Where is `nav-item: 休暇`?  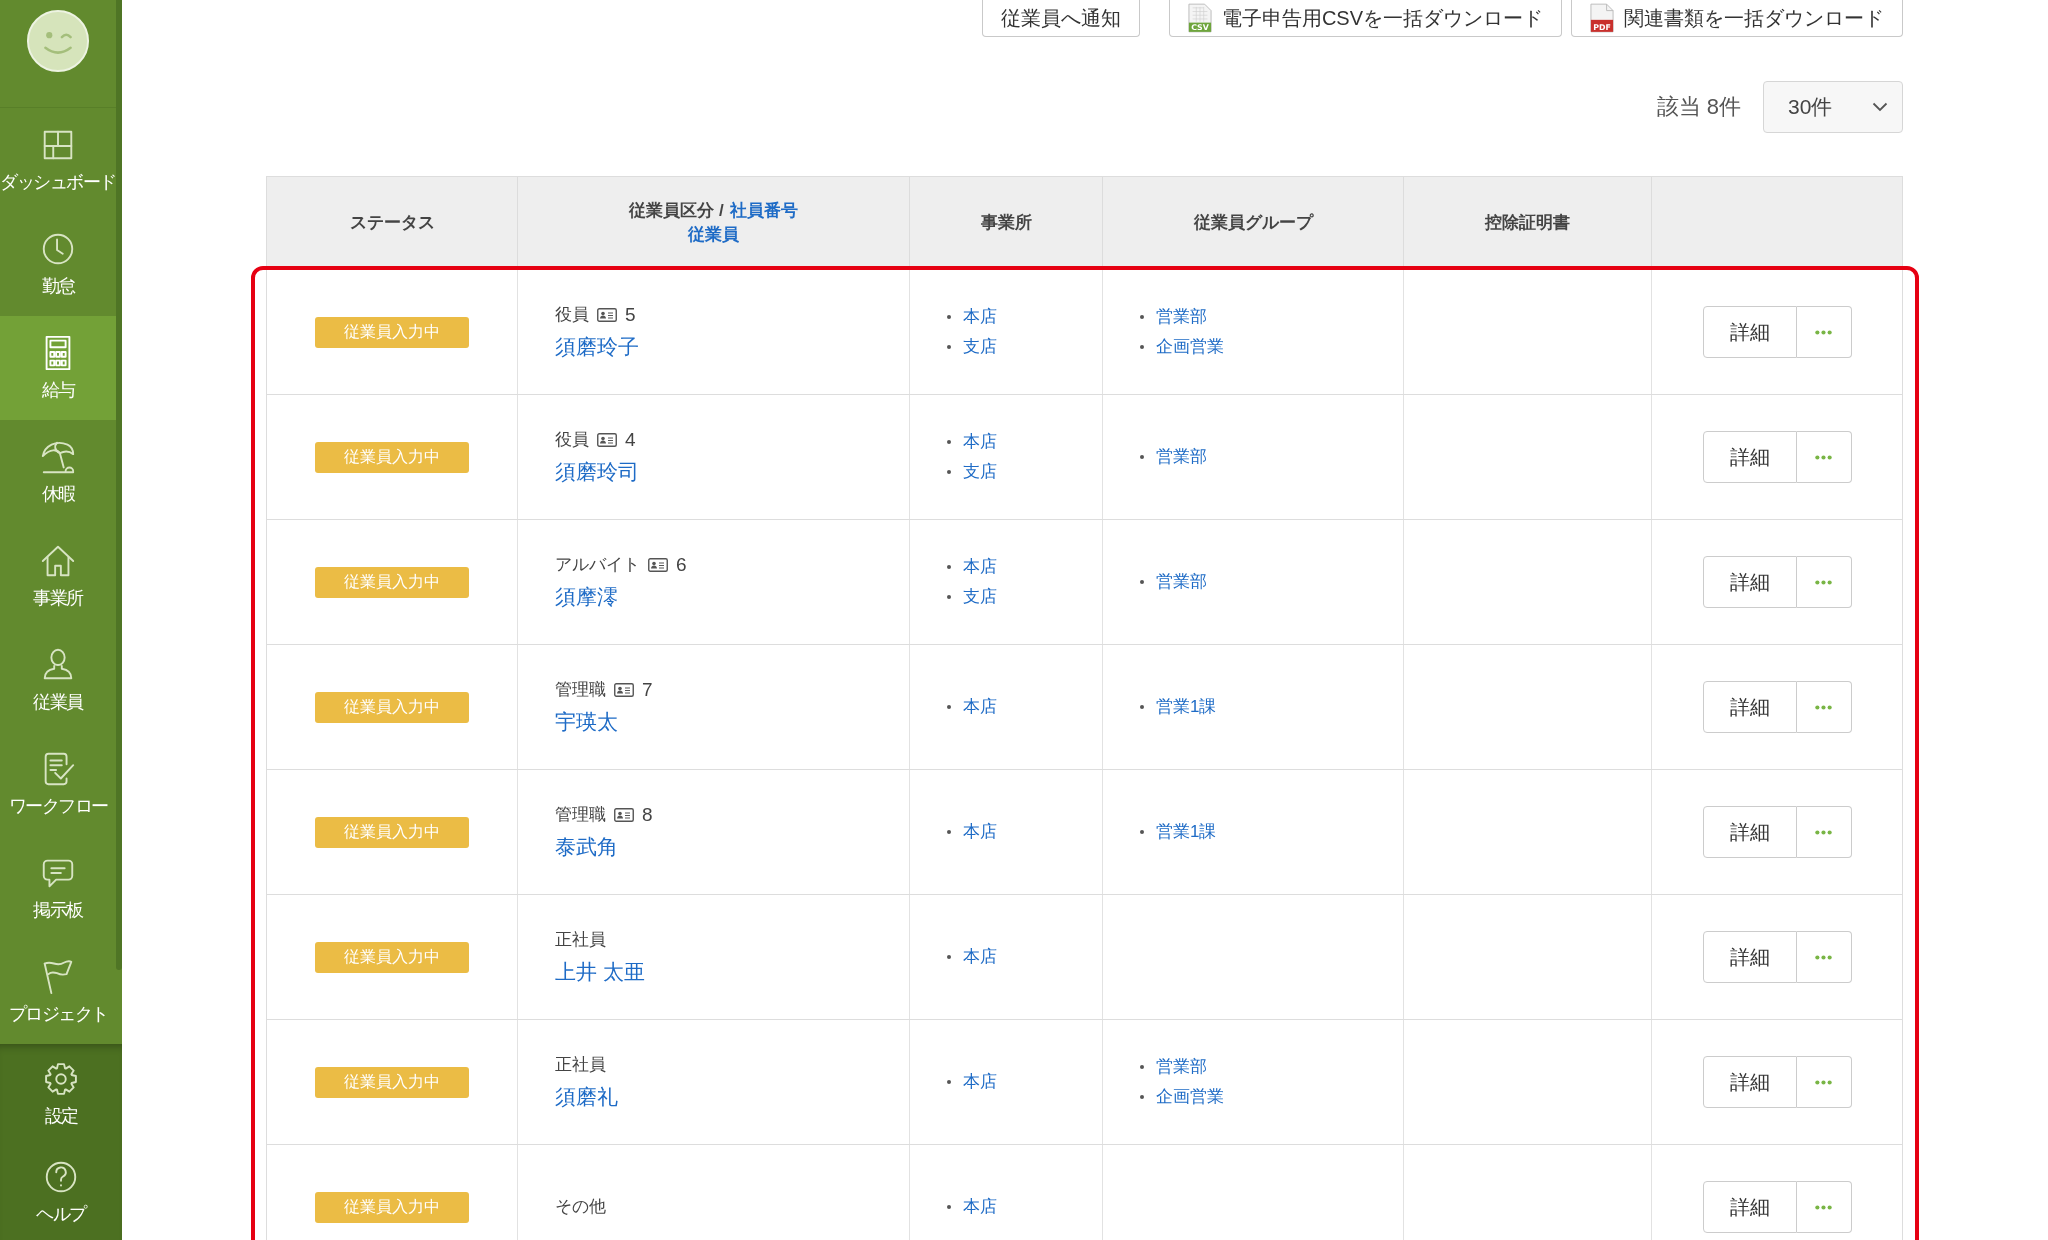
nav-item: 休暇 is located at coordinates (58, 472).